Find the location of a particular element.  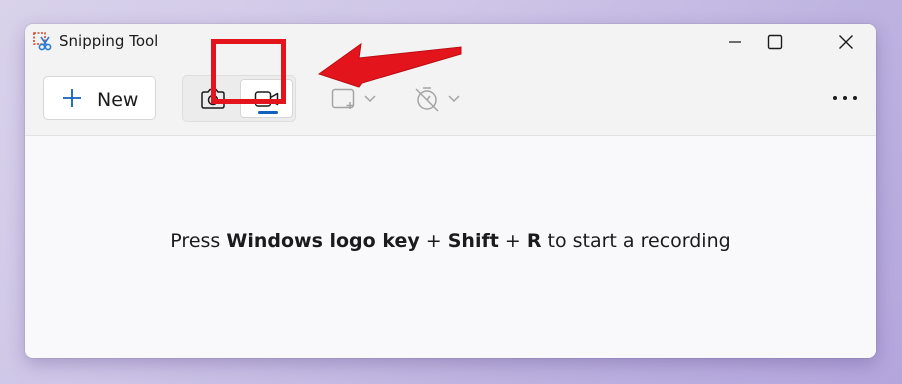

annotation-arrow is located at coordinates (389, 65).